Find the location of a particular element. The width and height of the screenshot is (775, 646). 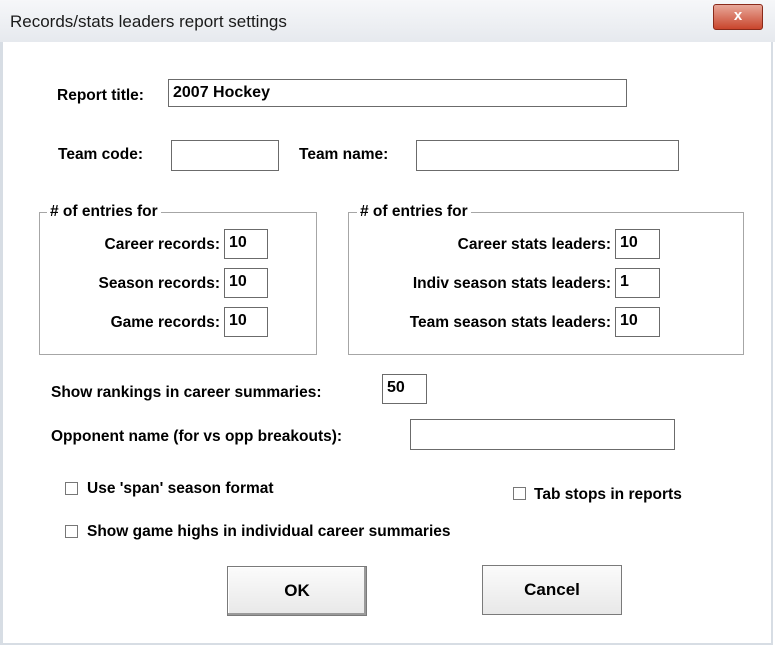

span-format-checkbox is located at coordinates (71, 488).